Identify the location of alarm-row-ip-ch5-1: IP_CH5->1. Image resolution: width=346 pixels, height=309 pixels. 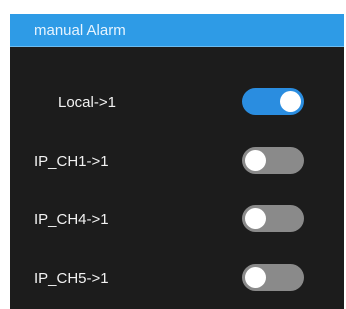
(177, 278).